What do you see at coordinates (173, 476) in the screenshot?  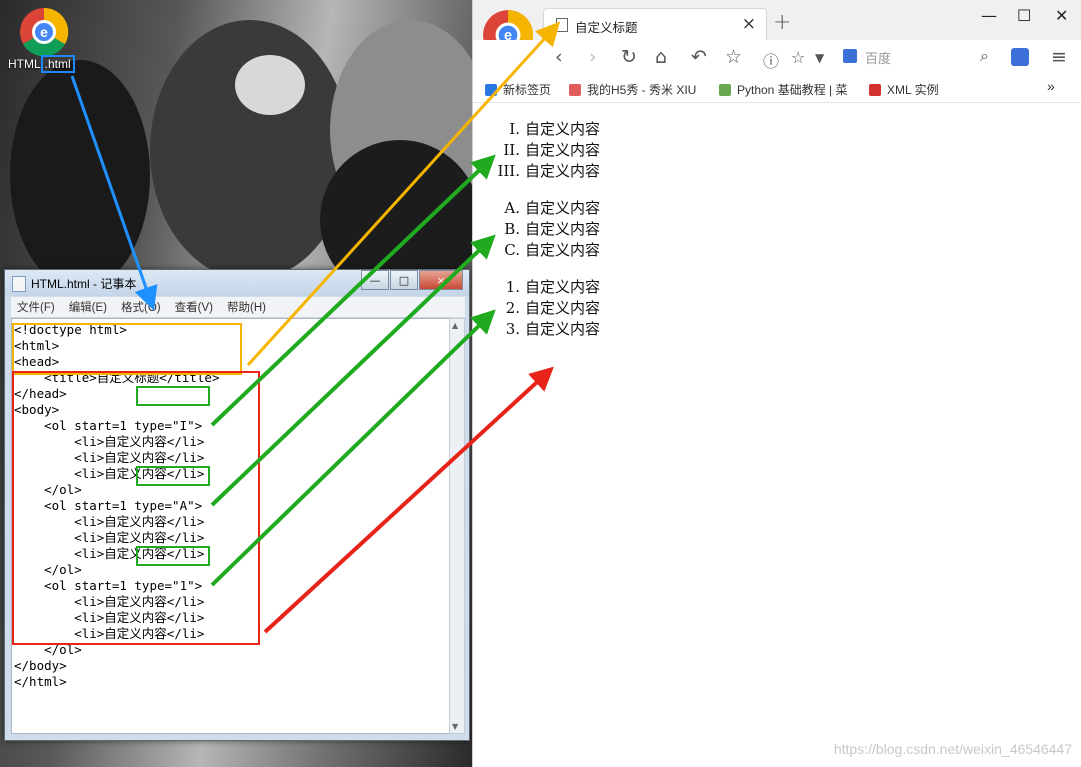 I see `type-a-highlight-box` at bounding box center [173, 476].